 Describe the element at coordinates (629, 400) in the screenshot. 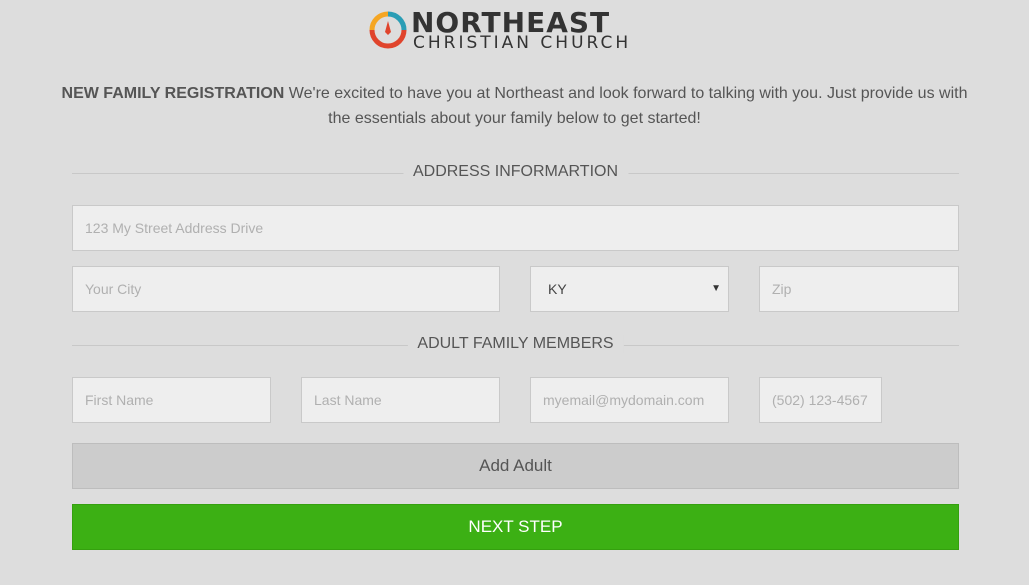

I see `email-input: myemail@mydomain.com` at that location.